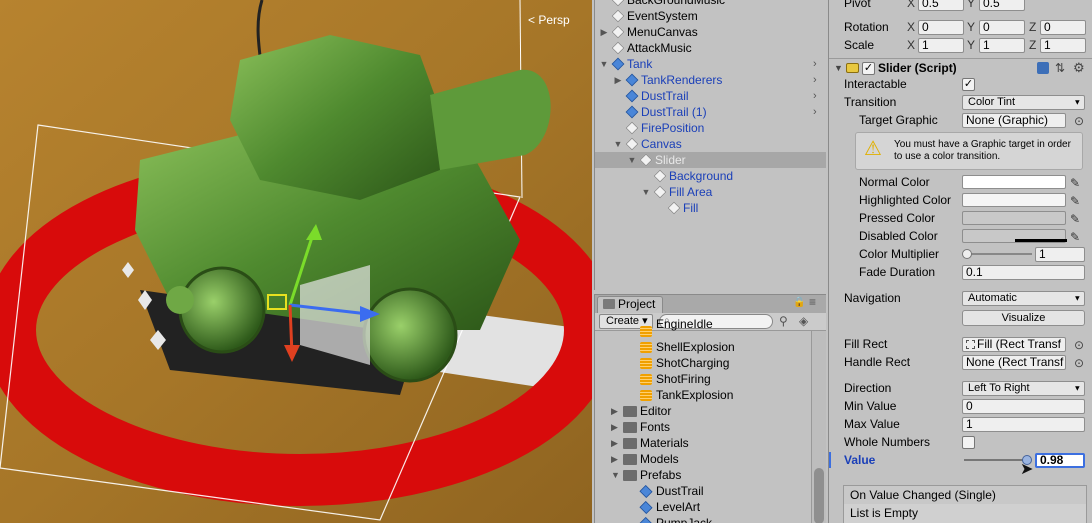  I want to click on disabled-color-swatch, so click(1014, 236).